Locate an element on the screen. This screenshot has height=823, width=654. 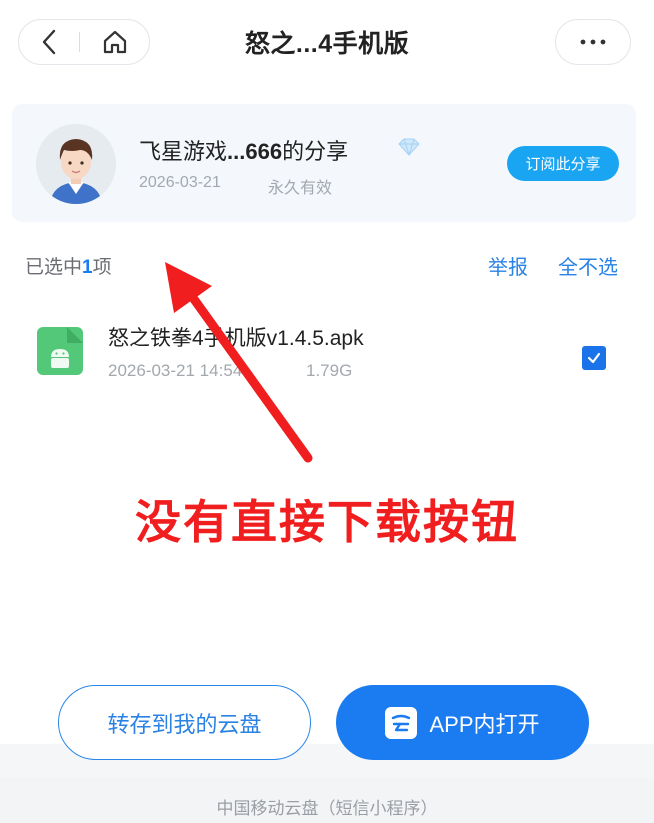
footer-text: 中国移动云盘（短信小程序） is located at coordinates (327, 808).